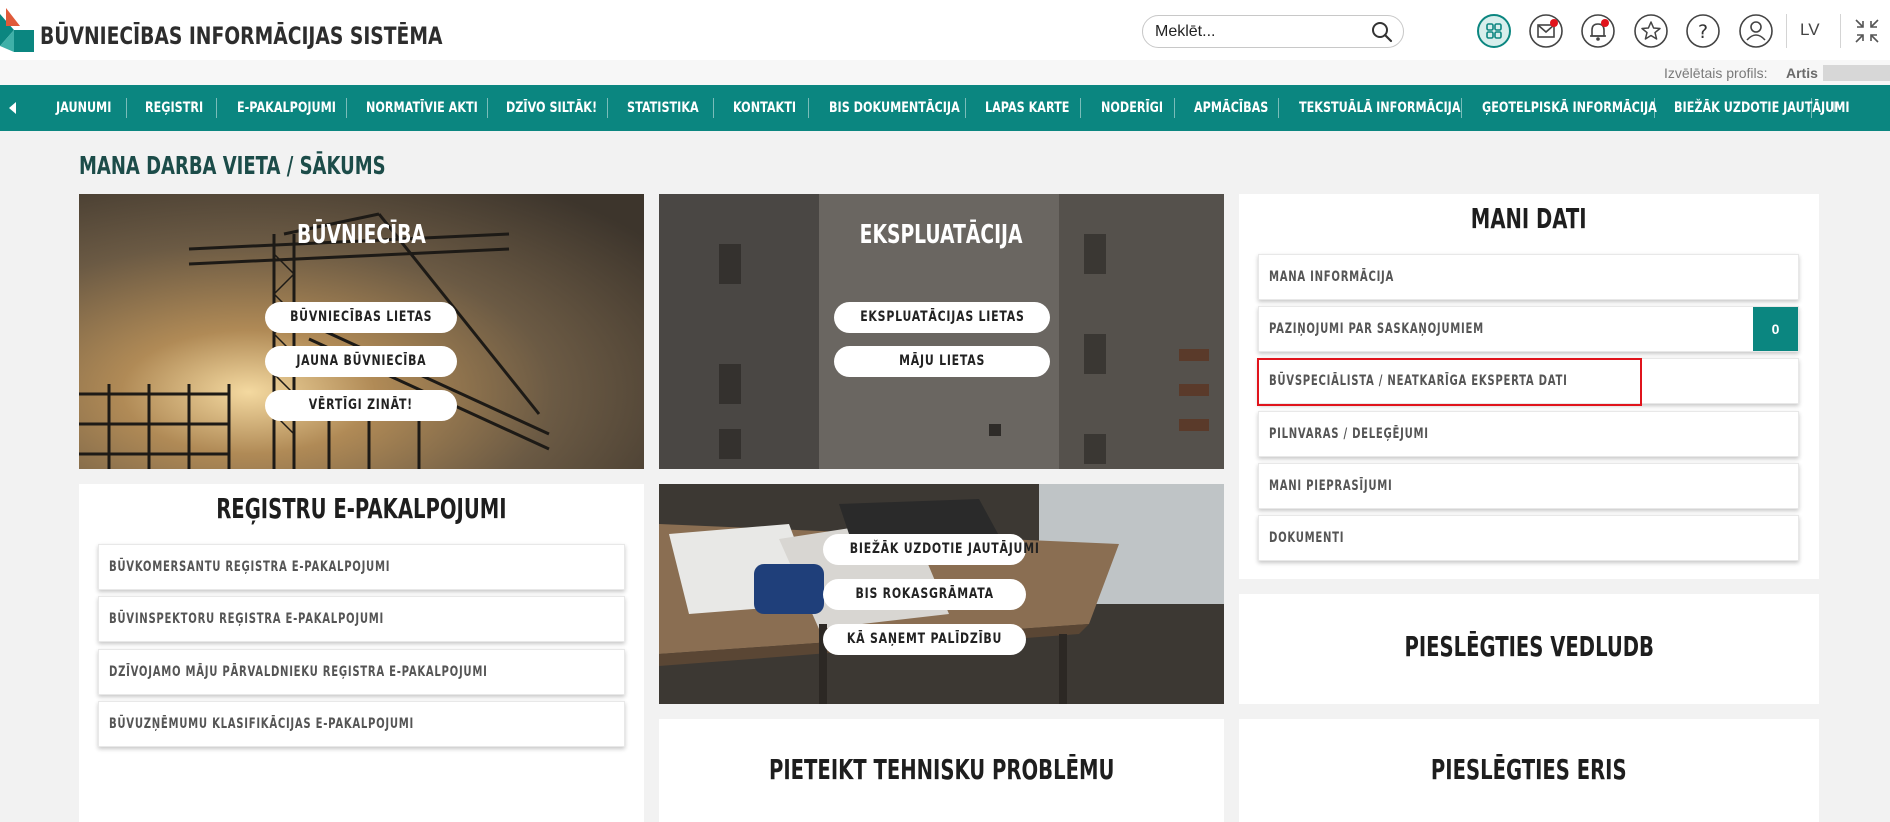 This screenshot has height=822, width=1890. Describe the element at coordinates (942, 361) in the screenshot. I see `maju-lietas-button: MĀJU LIETAS` at that location.